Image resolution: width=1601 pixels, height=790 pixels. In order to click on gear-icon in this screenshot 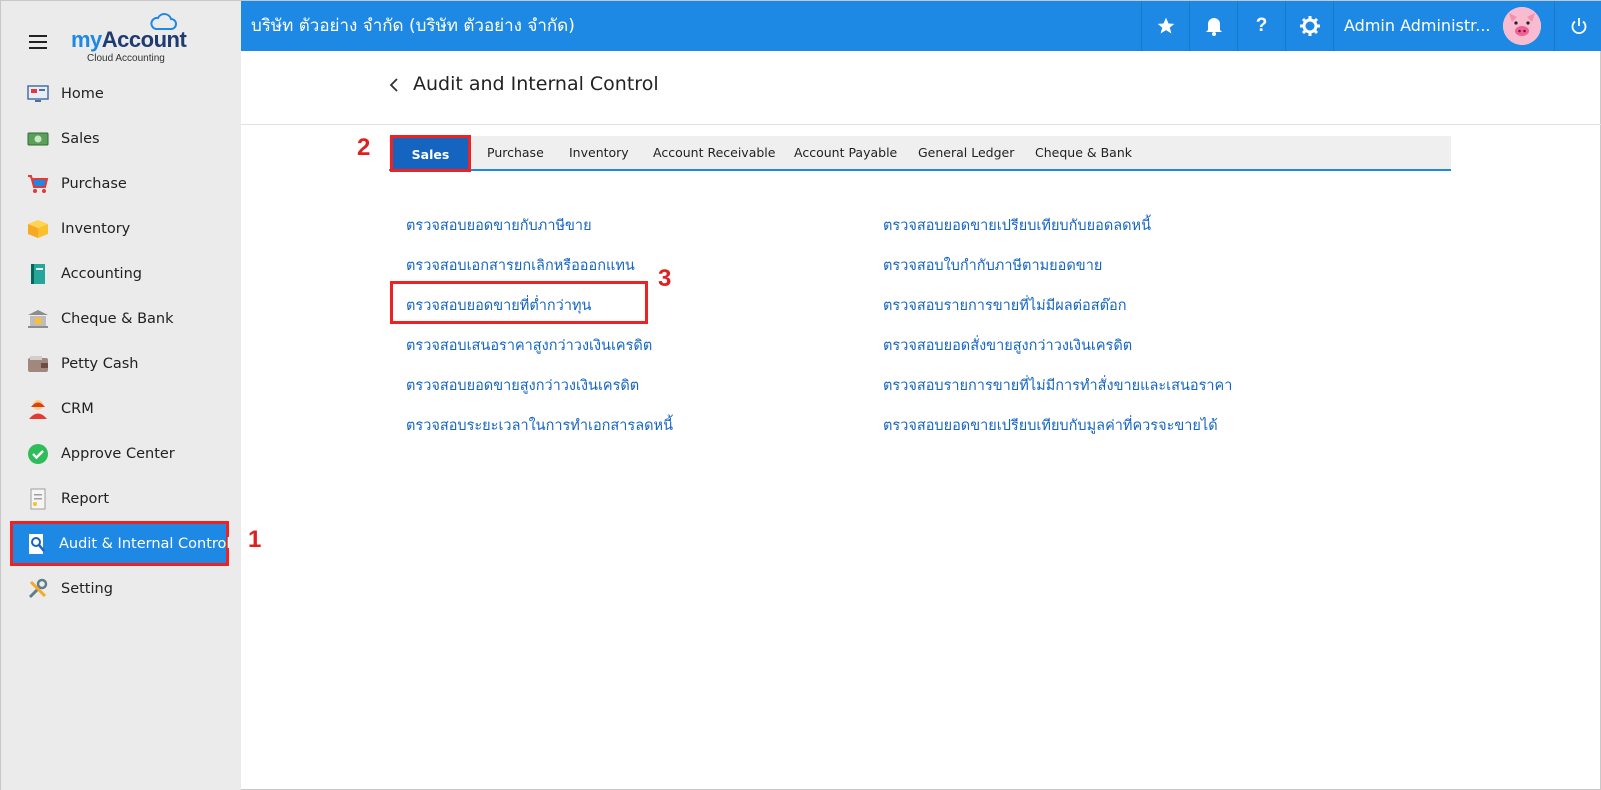, I will do `click(1309, 26)`.